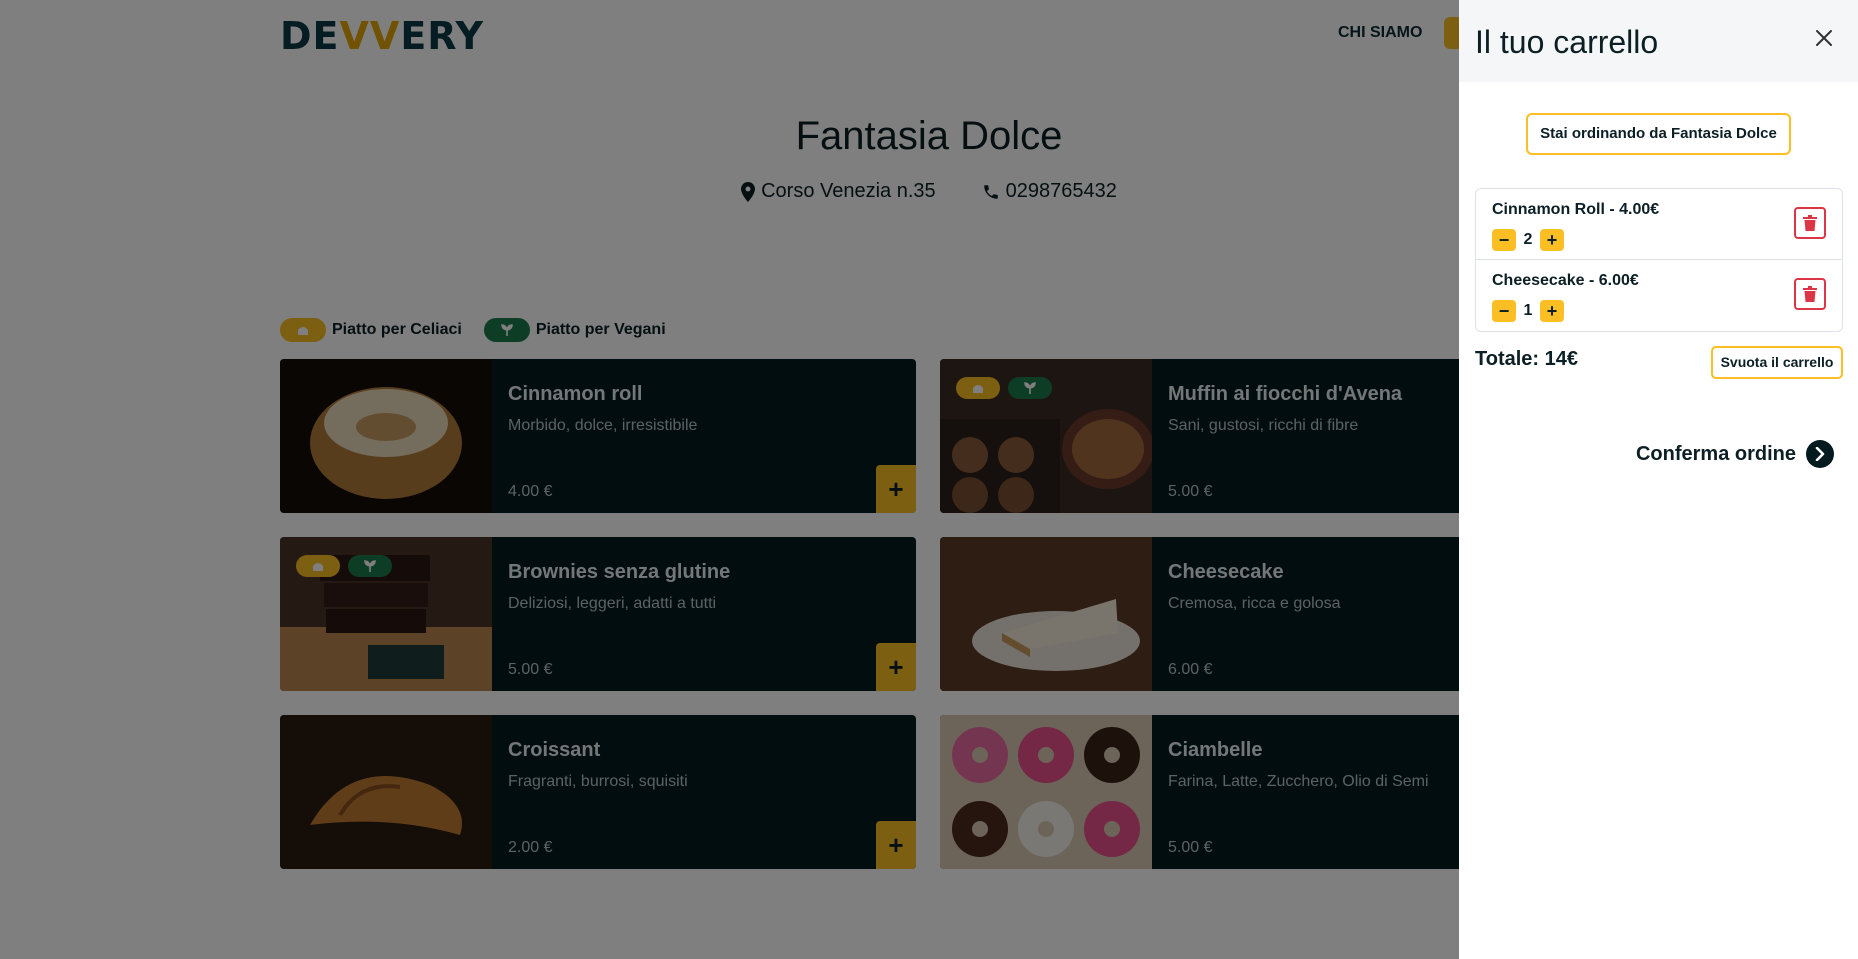  I want to click on quantity-value: 2, so click(1528, 239).